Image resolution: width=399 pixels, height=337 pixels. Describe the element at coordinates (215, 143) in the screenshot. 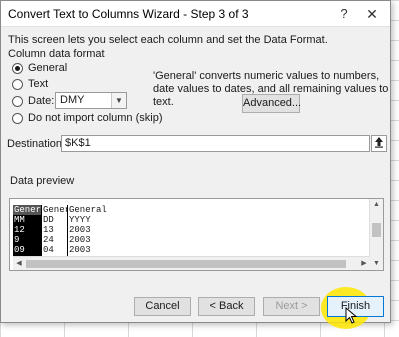

I see `destination-input: $K$1` at that location.